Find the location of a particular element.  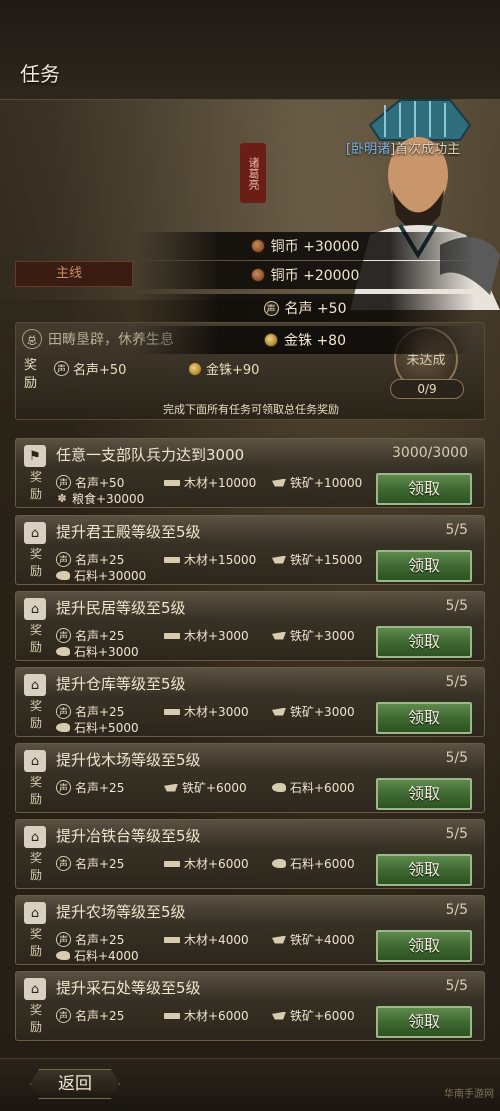

popup-reward-row: 声 名声 +50 is located at coordinates (305, 308).